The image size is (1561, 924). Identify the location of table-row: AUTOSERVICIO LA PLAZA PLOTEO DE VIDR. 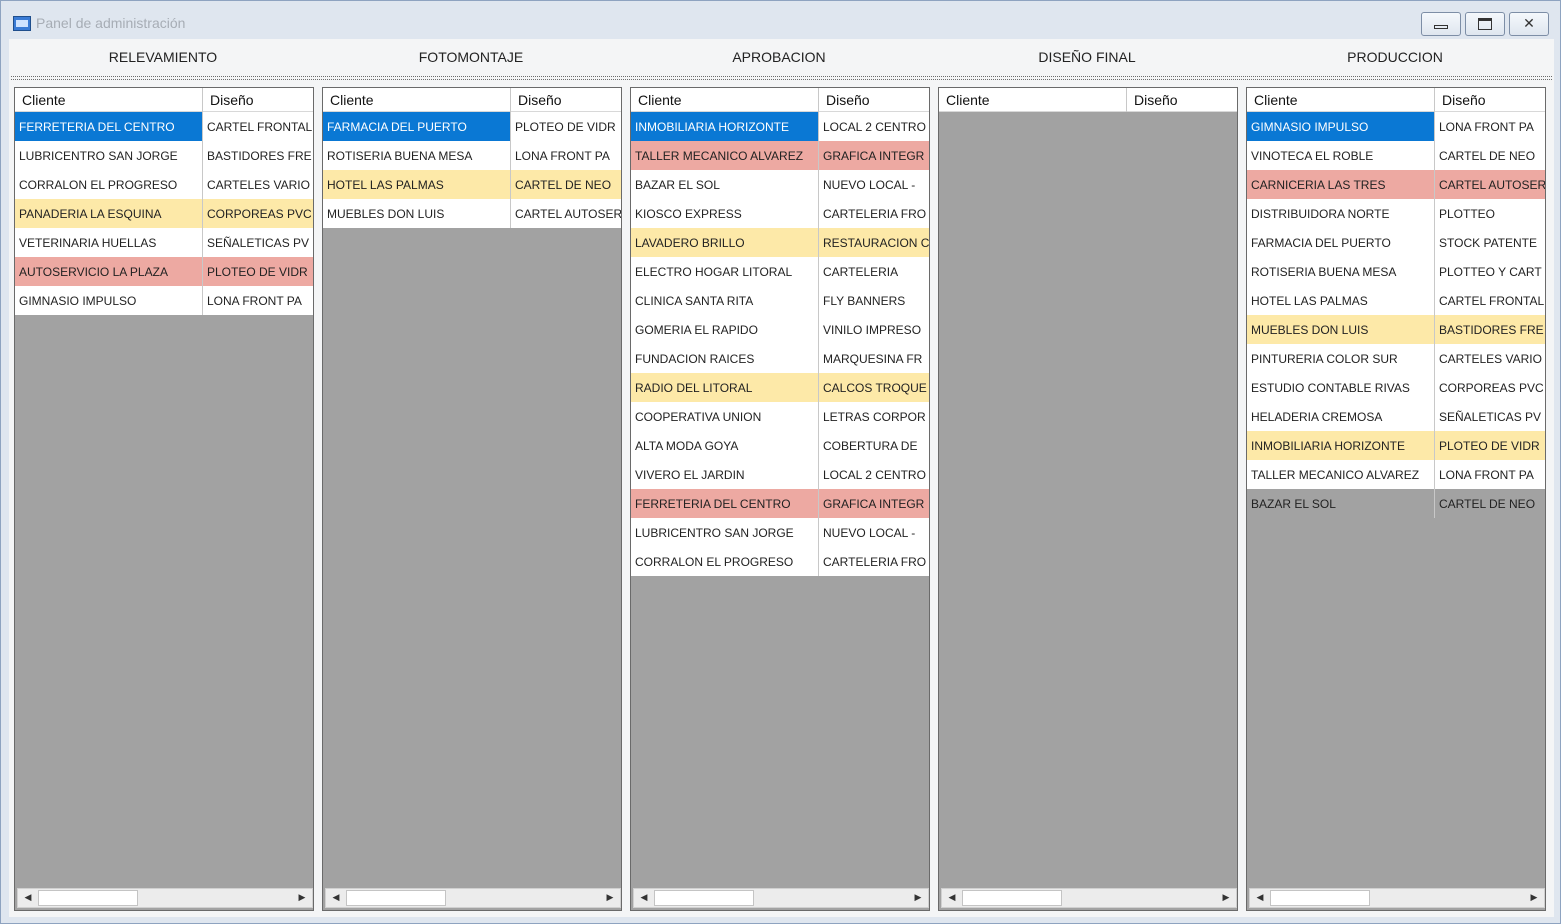
(164, 271).